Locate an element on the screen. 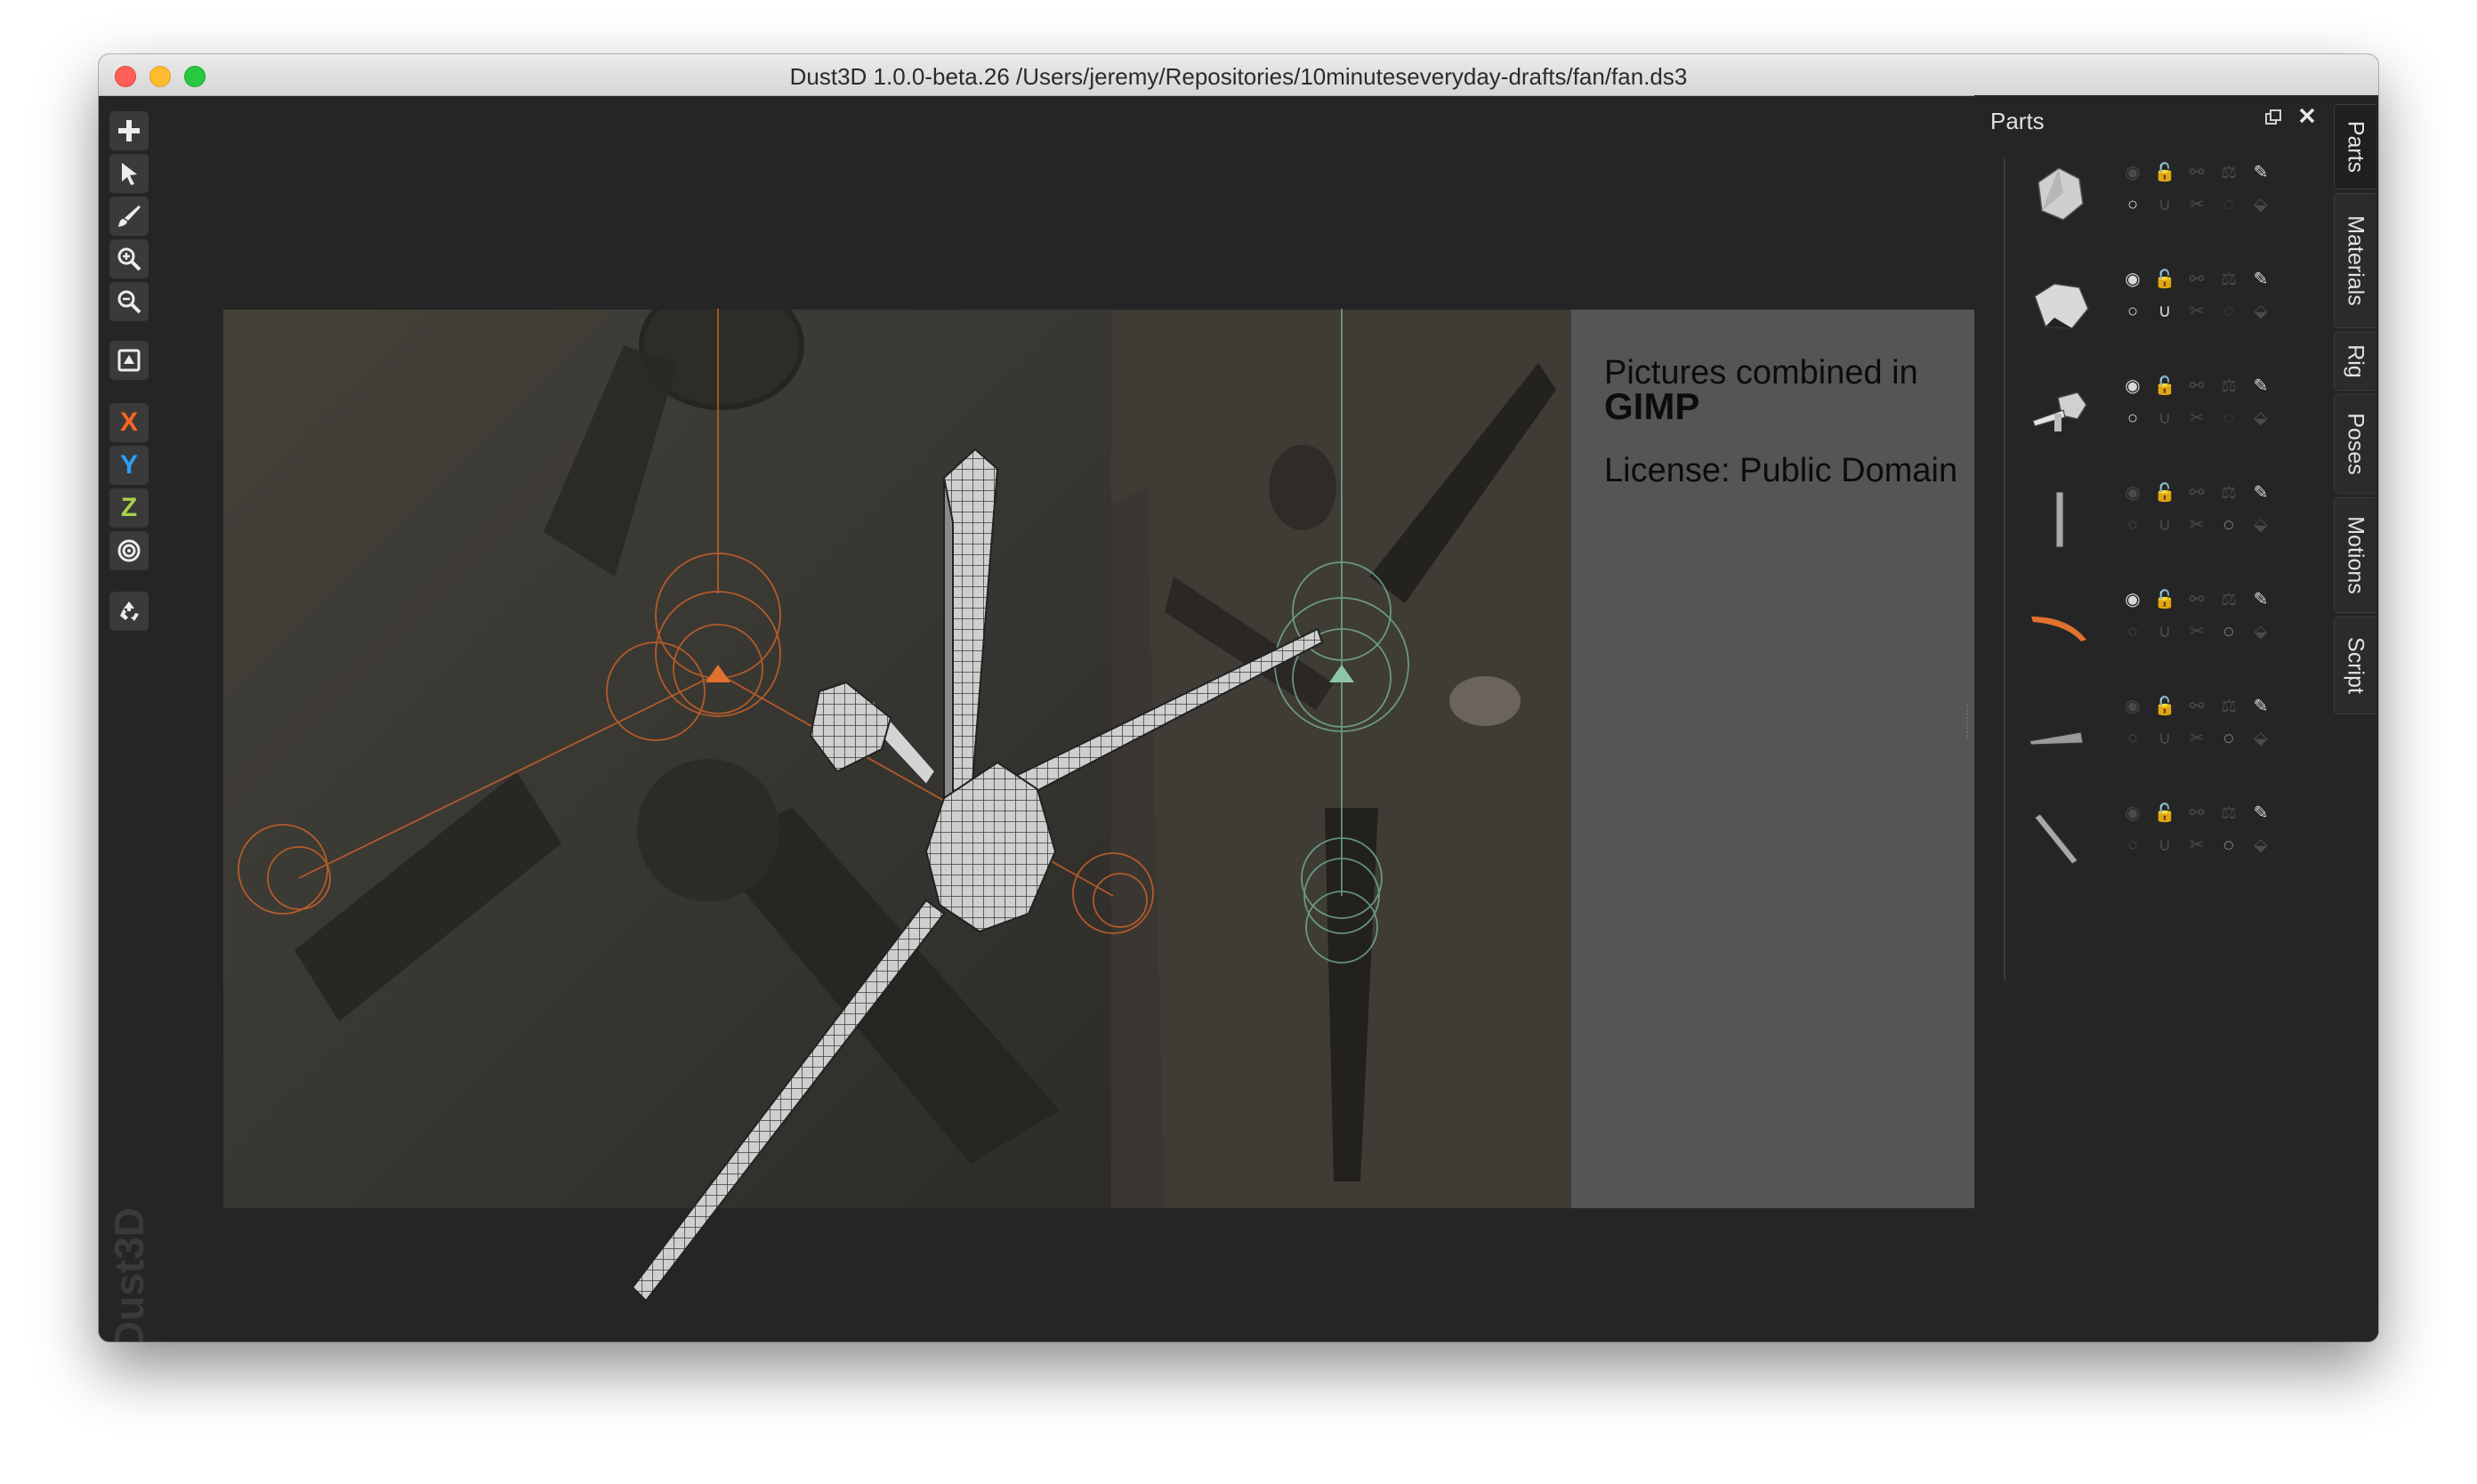 This screenshot has width=2477, height=1484. undock-panel-icon is located at coordinates (2273, 117).